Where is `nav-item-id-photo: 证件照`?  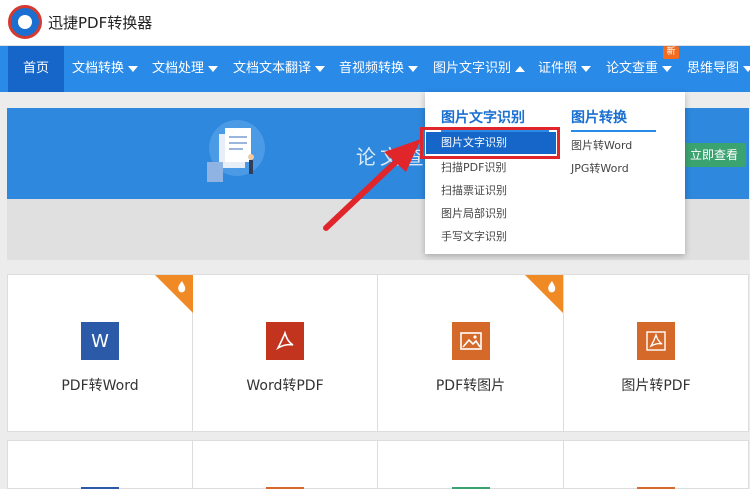 nav-item-id-photo: 证件照 is located at coordinates (565, 69).